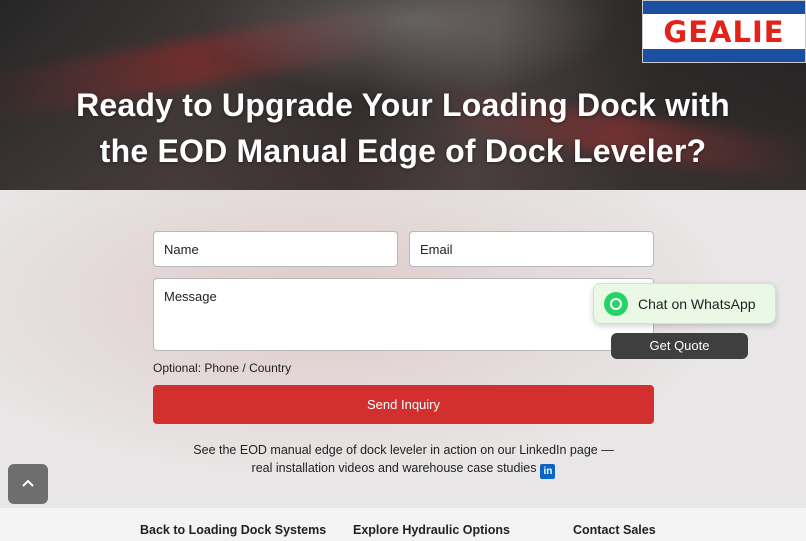 Image resolution: width=806 pixels, height=541 pixels. Describe the element at coordinates (548, 471) in the screenshot. I see `linkedin-icon: in` at that location.